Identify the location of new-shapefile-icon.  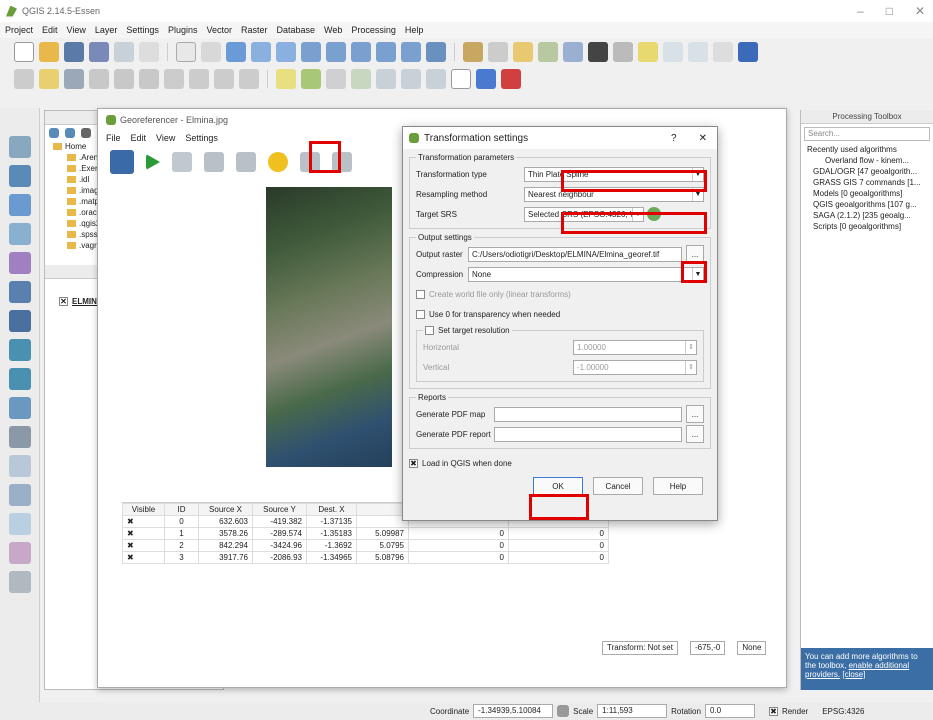
(19, 495).